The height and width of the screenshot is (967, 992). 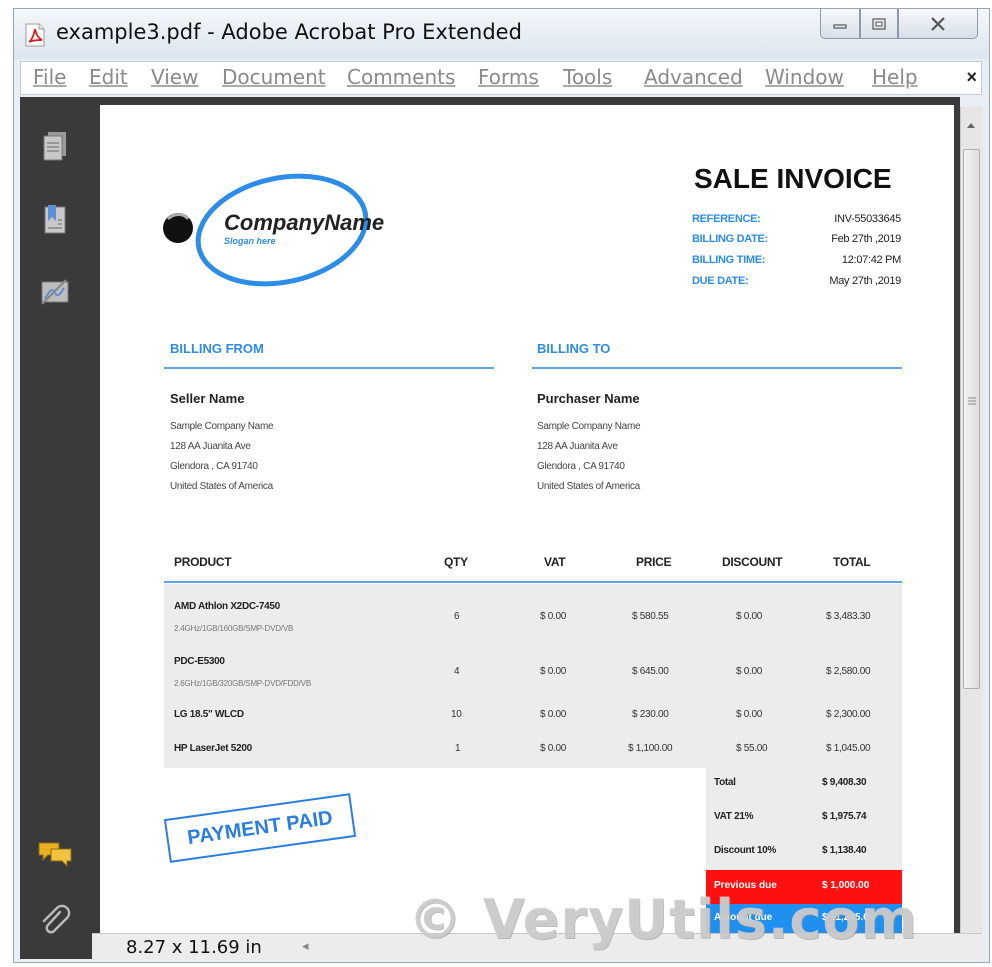 What do you see at coordinates (654, 562) in the screenshot?
I see `col-header-price: PRICE` at bounding box center [654, 562].